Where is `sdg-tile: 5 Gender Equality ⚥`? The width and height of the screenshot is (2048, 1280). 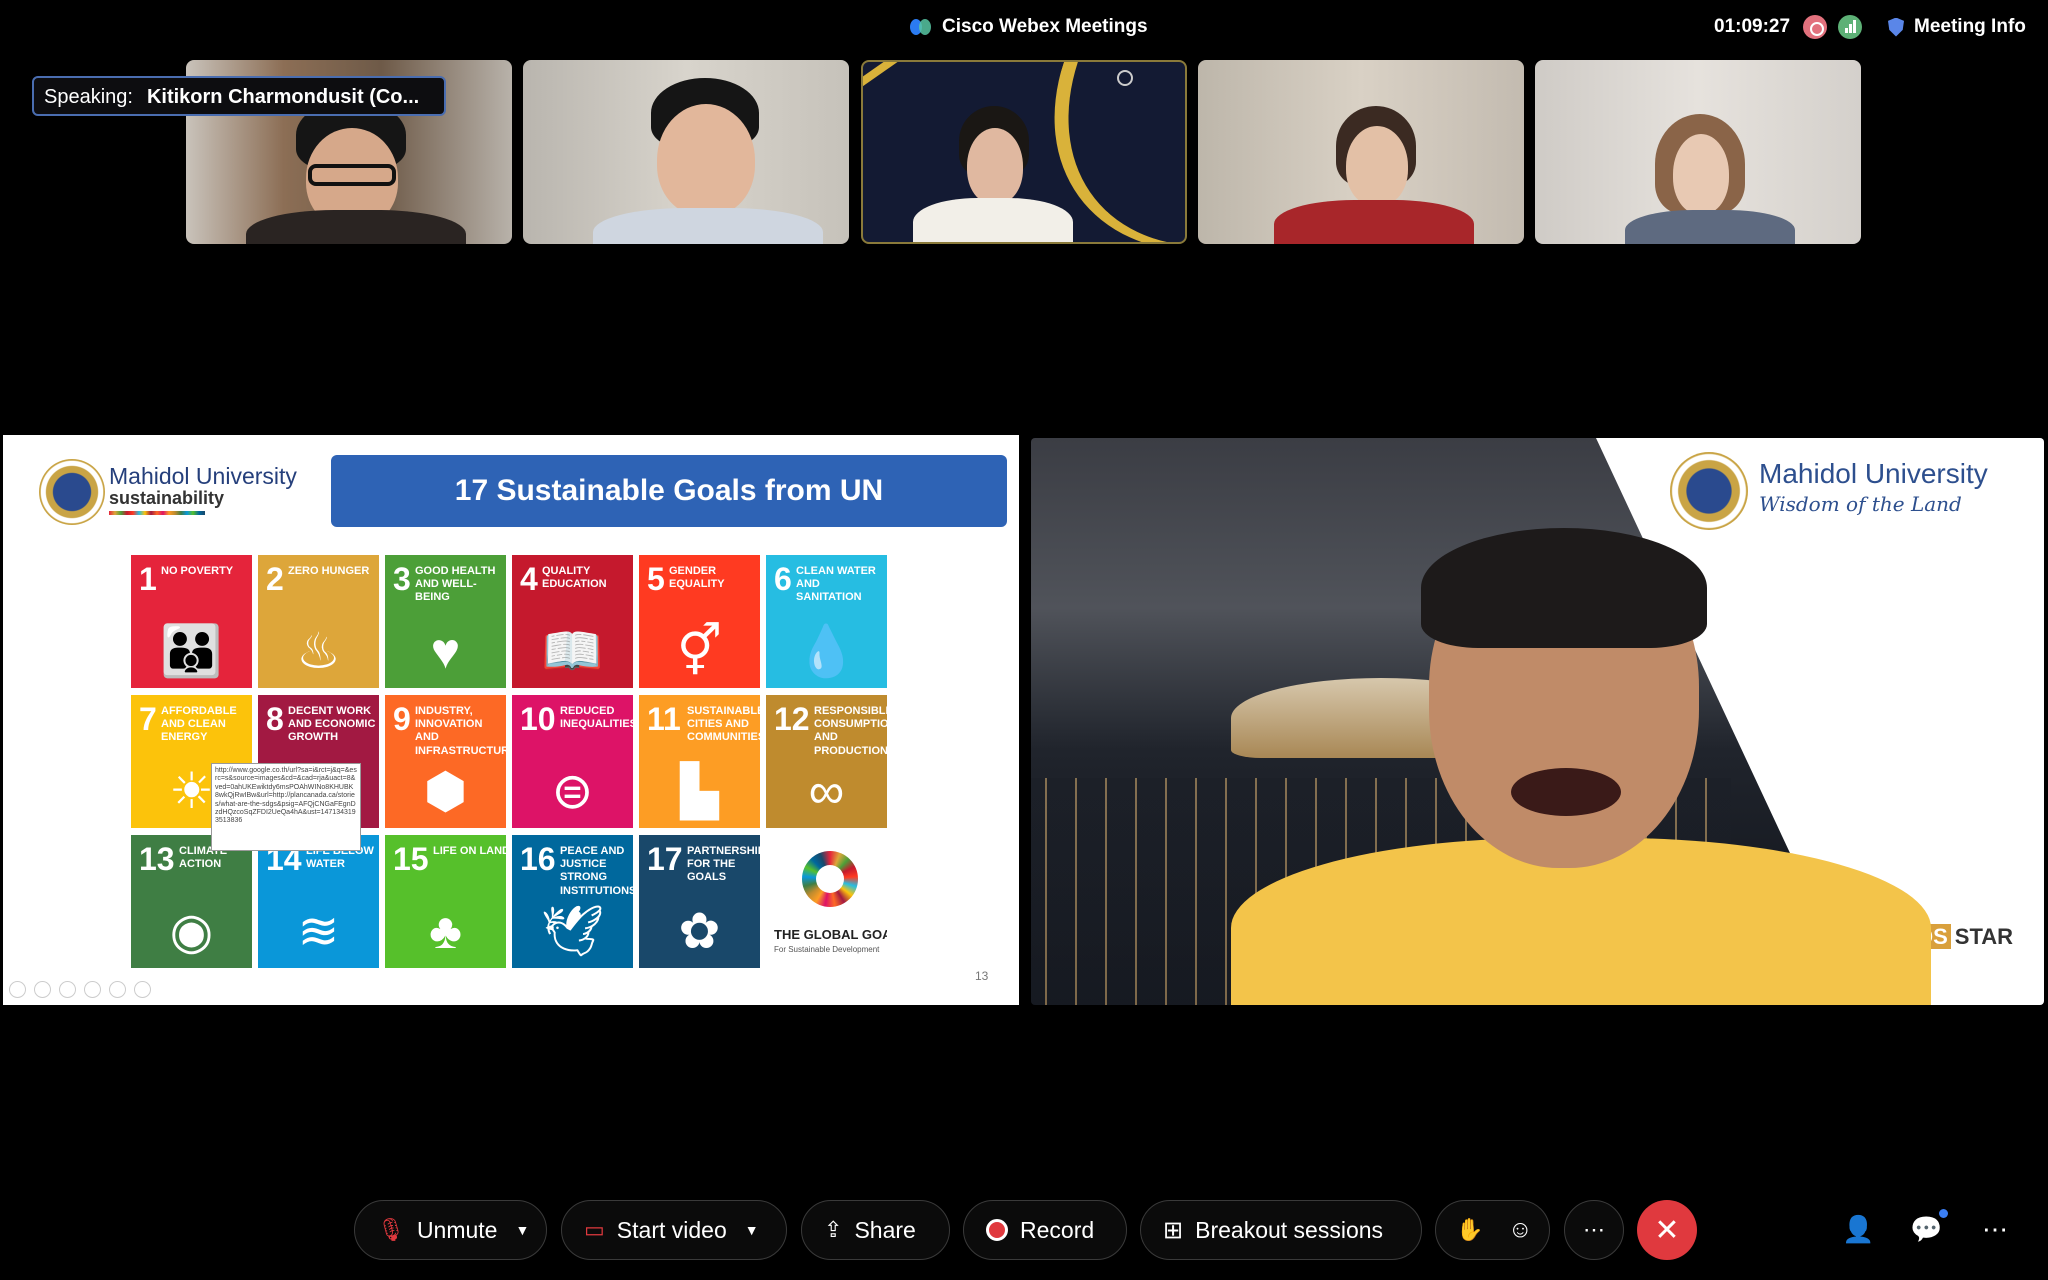
sdg-tile: 5 Gender Equality ⚥ is located at coordinates (699, 621).